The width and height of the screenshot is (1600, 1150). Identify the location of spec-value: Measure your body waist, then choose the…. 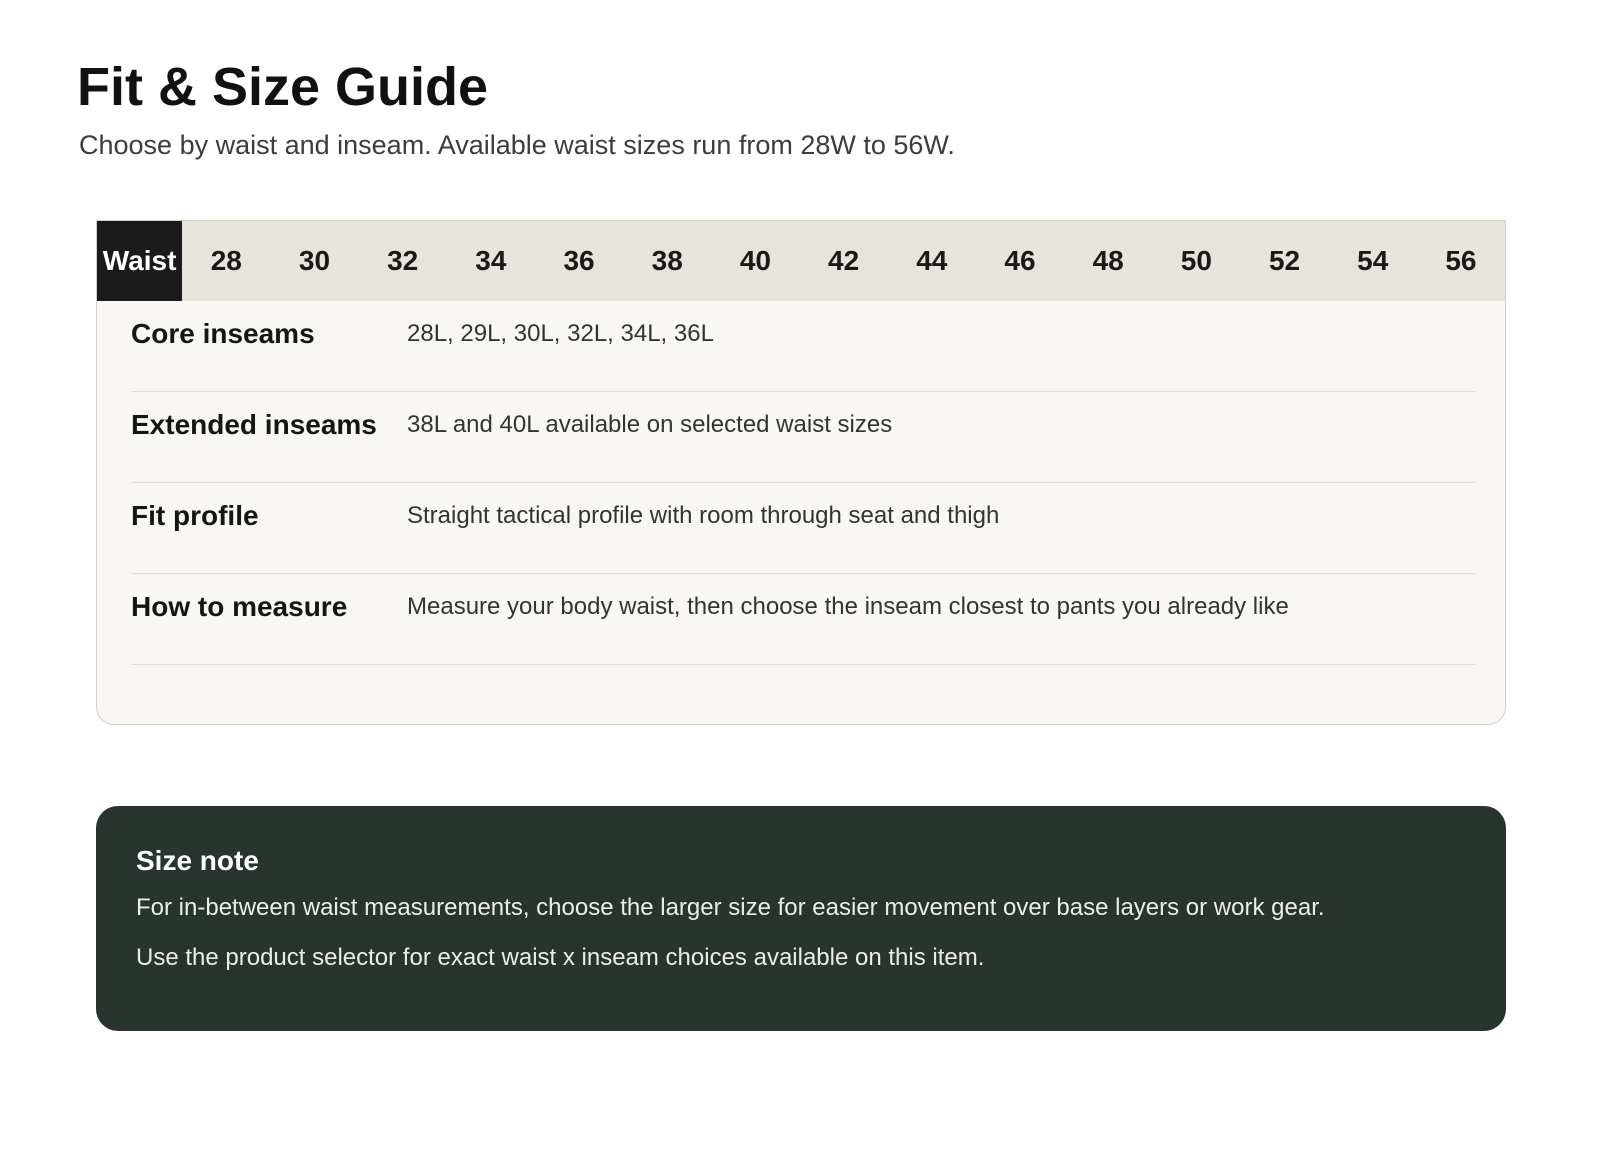
(848, 606).